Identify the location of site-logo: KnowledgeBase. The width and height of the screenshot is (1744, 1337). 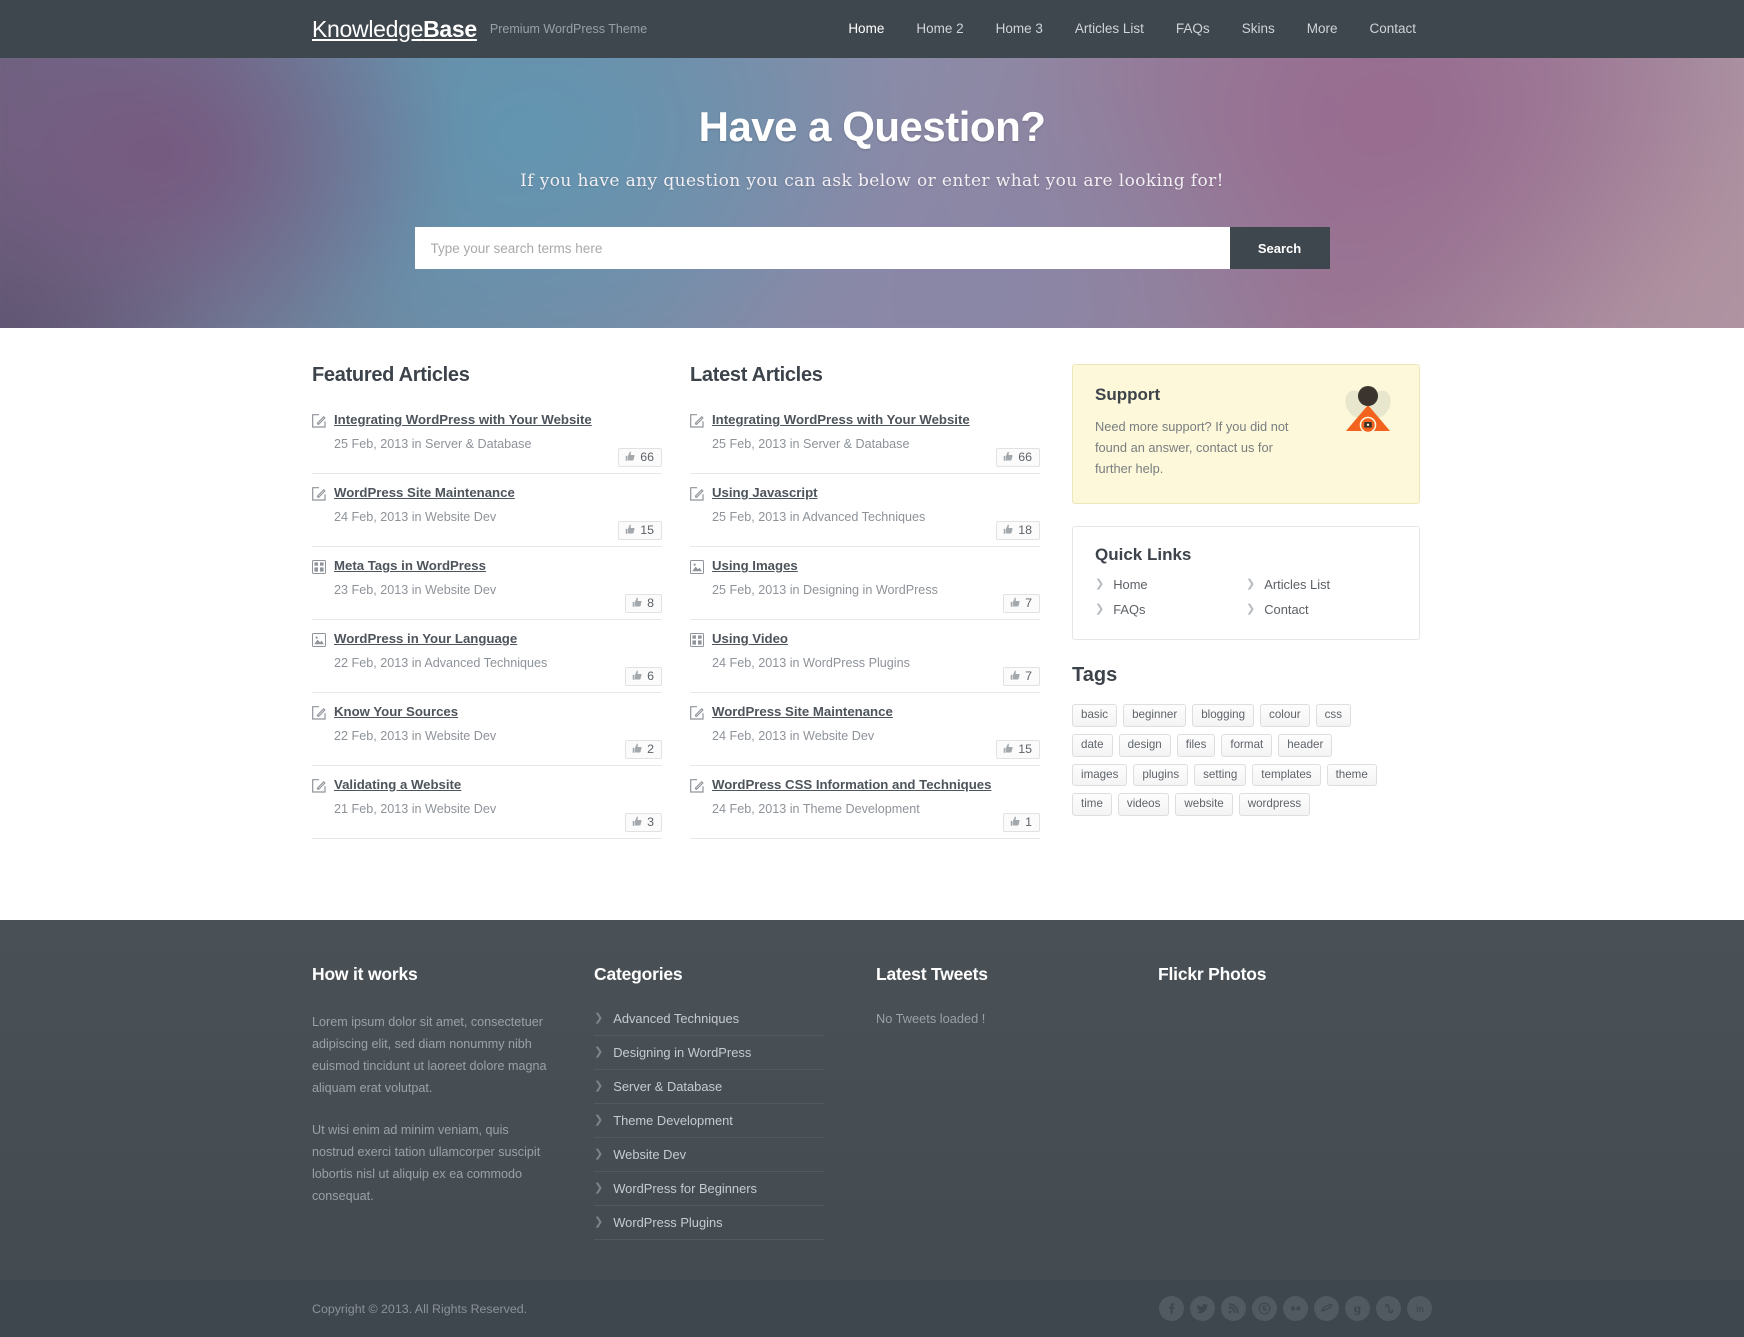
(394, 29).